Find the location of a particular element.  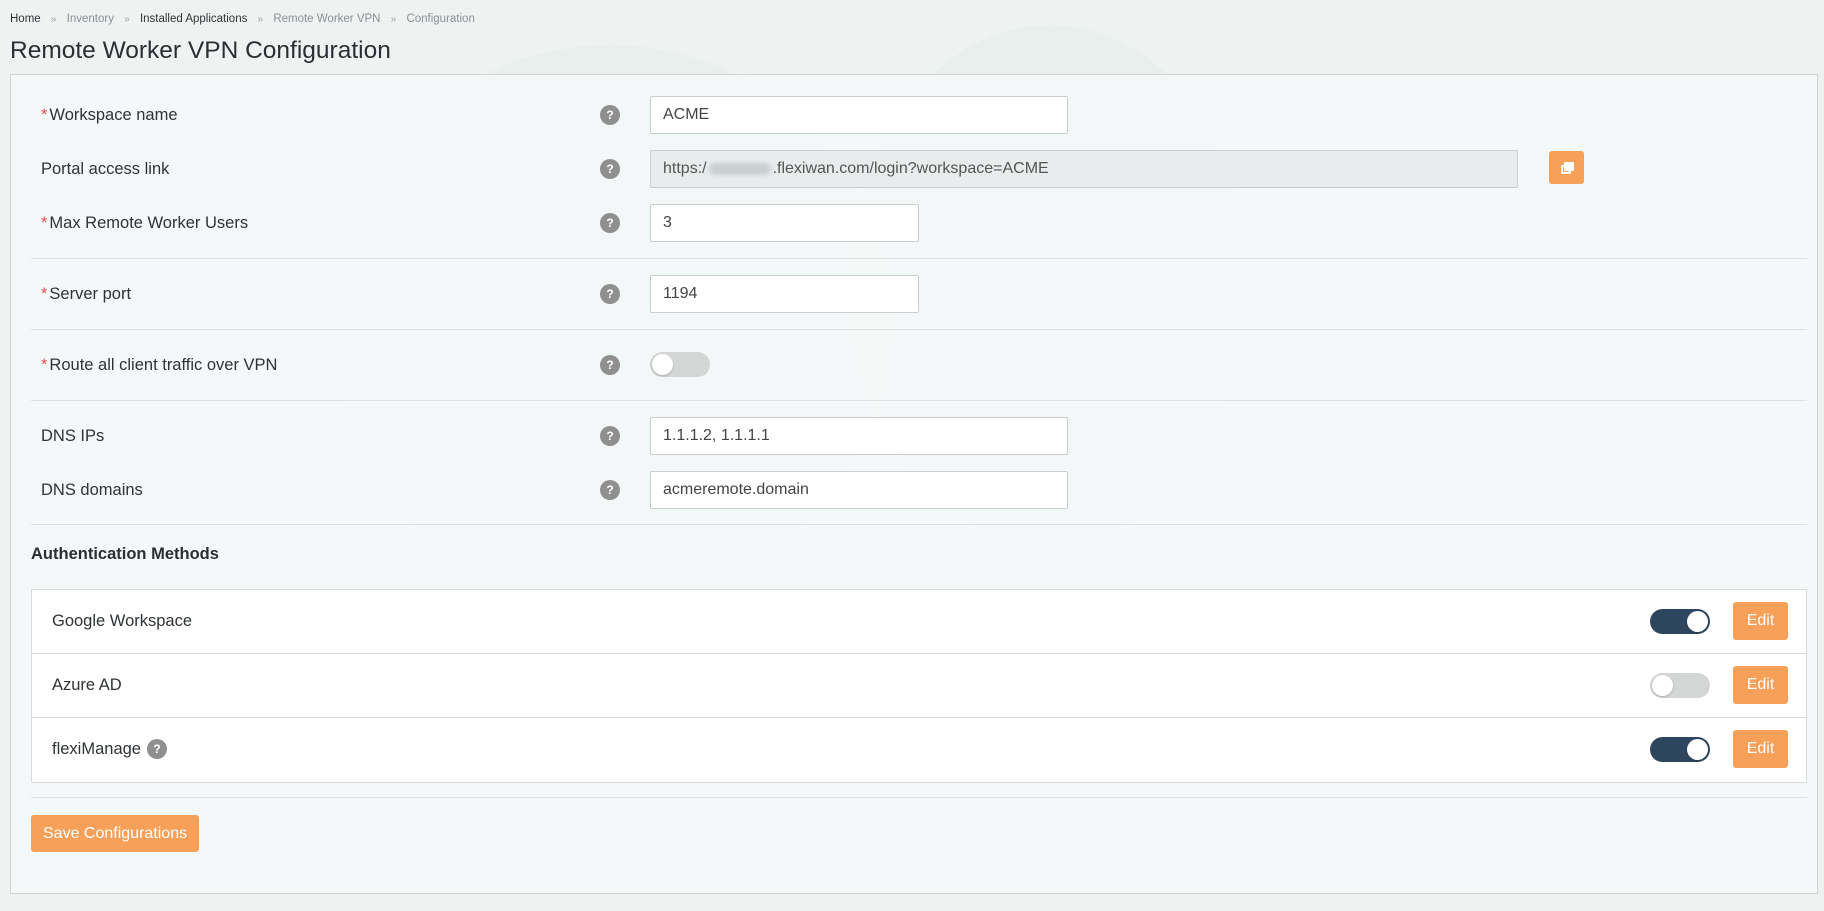

save-configurations-button: Save Configurations is located at coordinates (115, 833).